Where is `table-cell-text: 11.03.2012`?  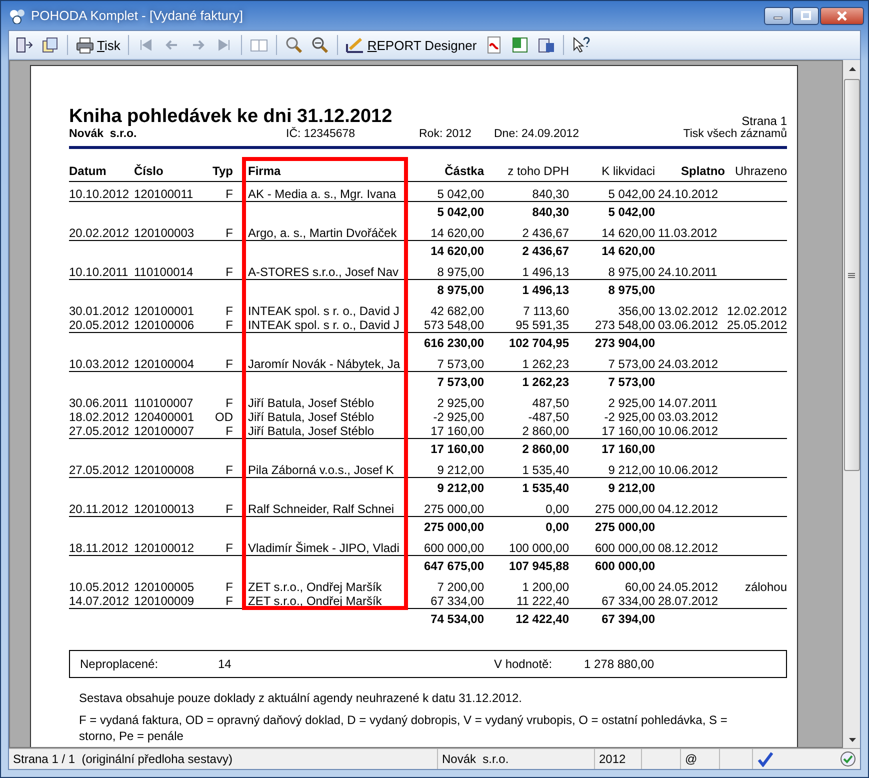
table-cell-text: 11.03.2012 is located at coordinates (687, 233).